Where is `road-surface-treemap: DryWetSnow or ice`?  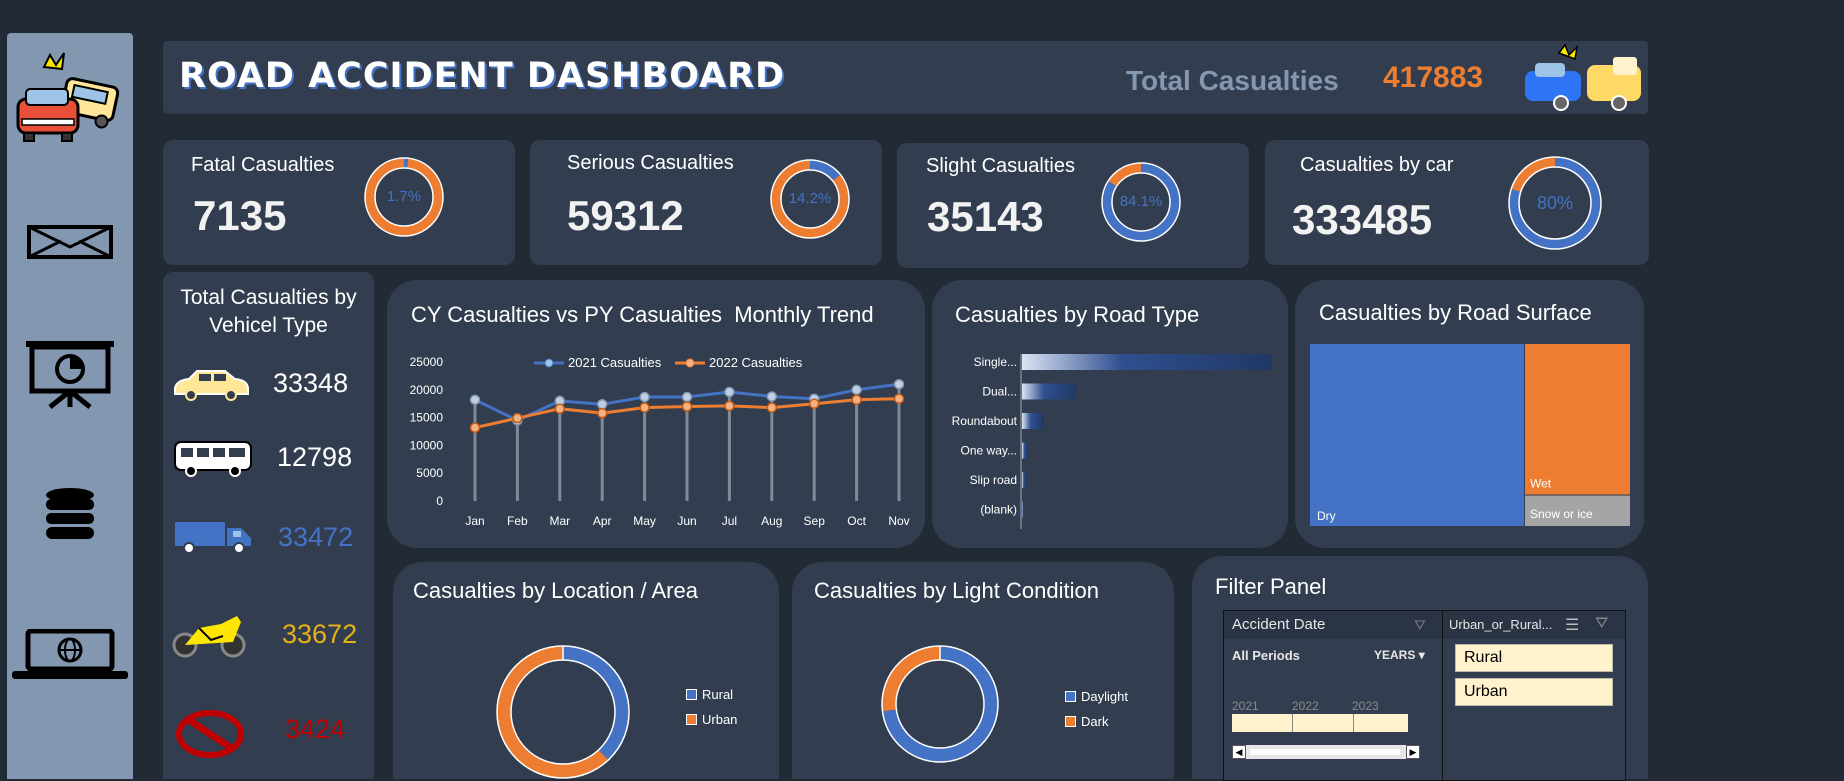 road-surface-treemap: DryWetSnow or ice is located at coordinates (1469, 414).